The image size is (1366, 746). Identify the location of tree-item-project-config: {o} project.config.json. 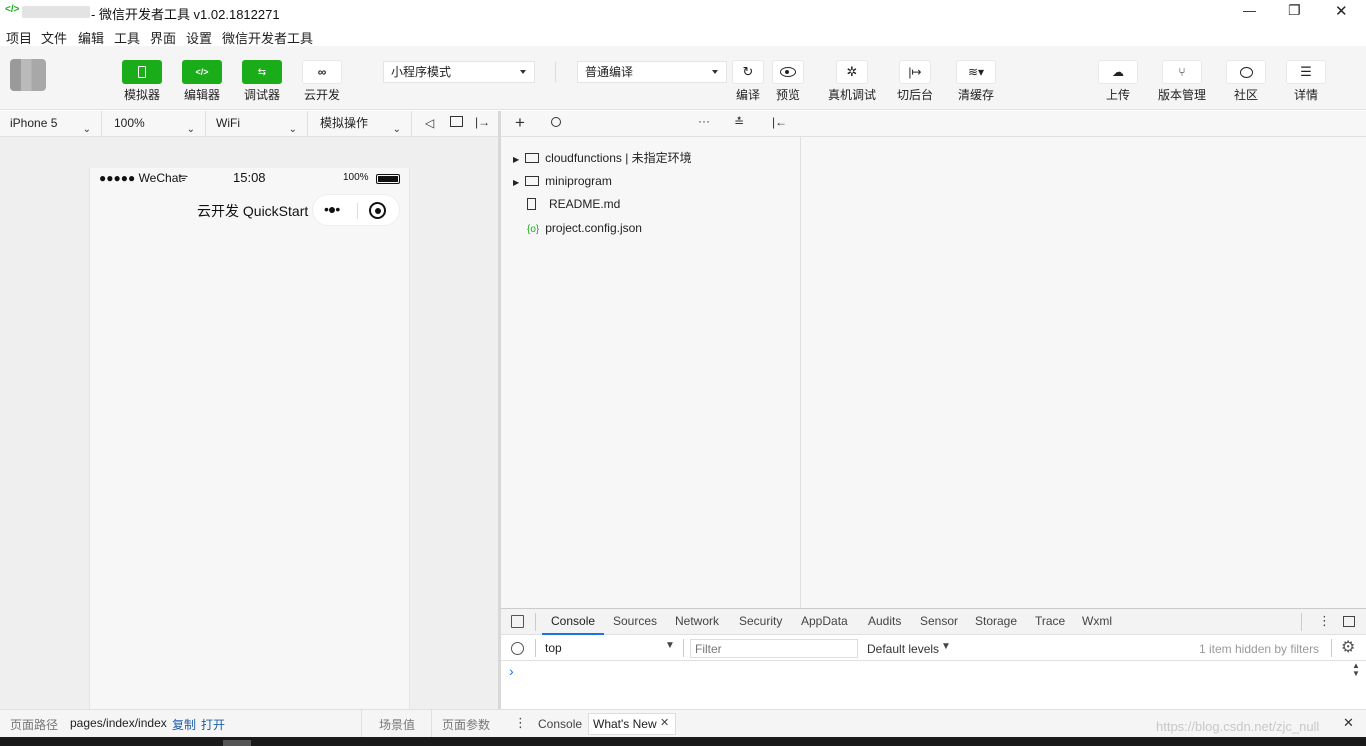
(584, 228).